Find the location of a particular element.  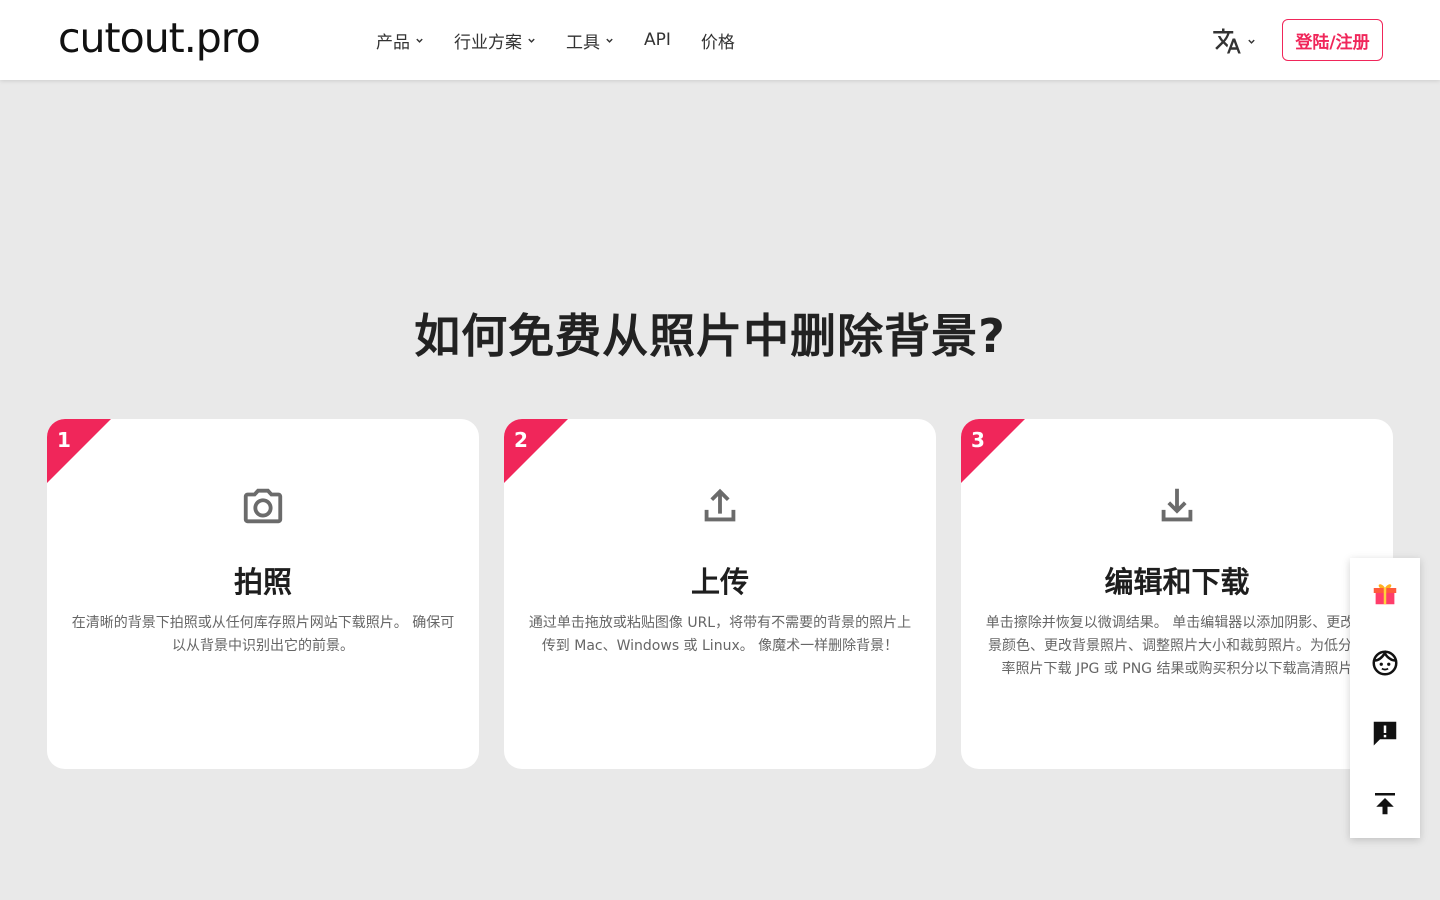

floating-side-panel is located at coordinates (1385, 698).